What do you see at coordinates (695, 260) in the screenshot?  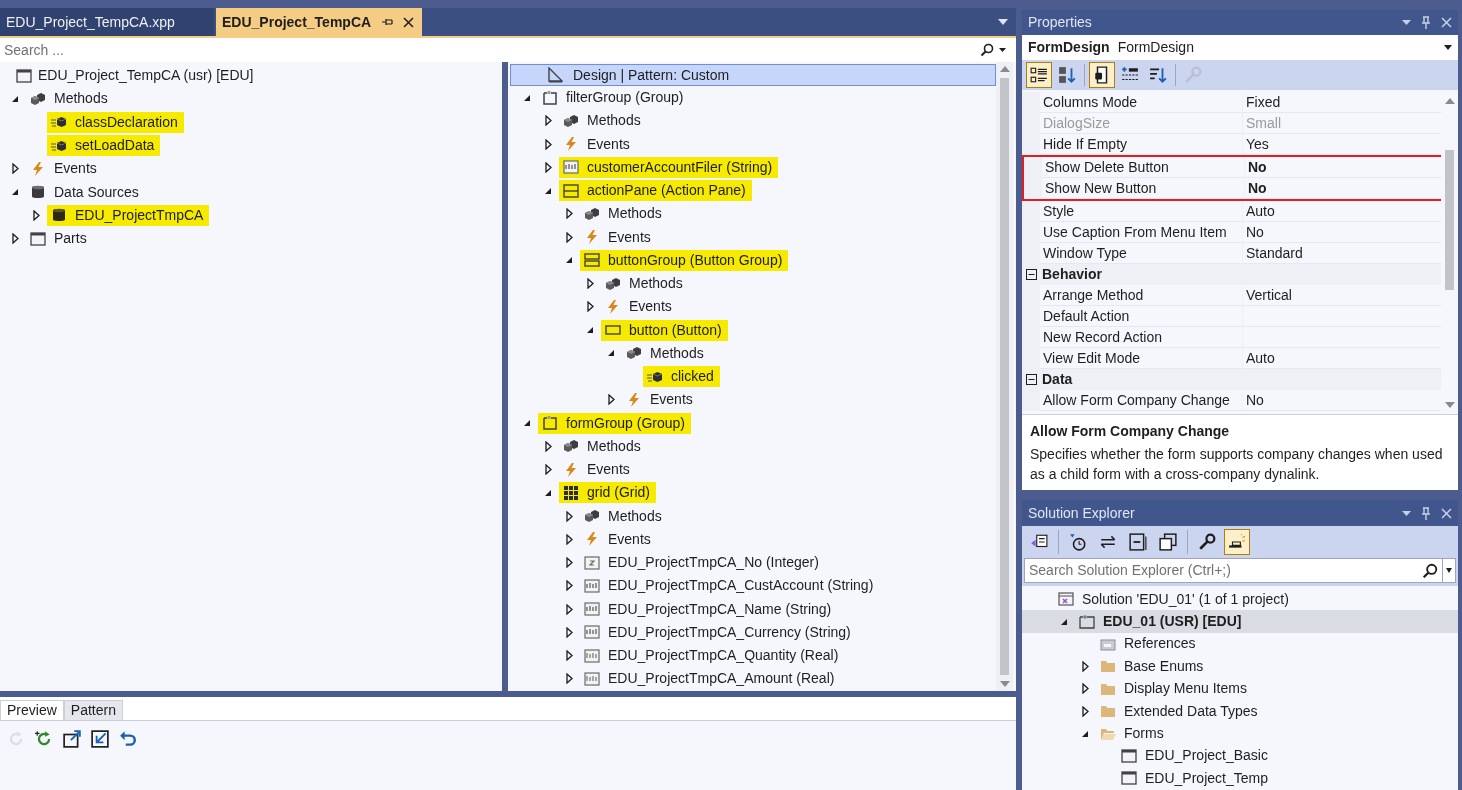 I see `tree-item: buttonGroup (Button Group)` at bounding box center [695, 260].